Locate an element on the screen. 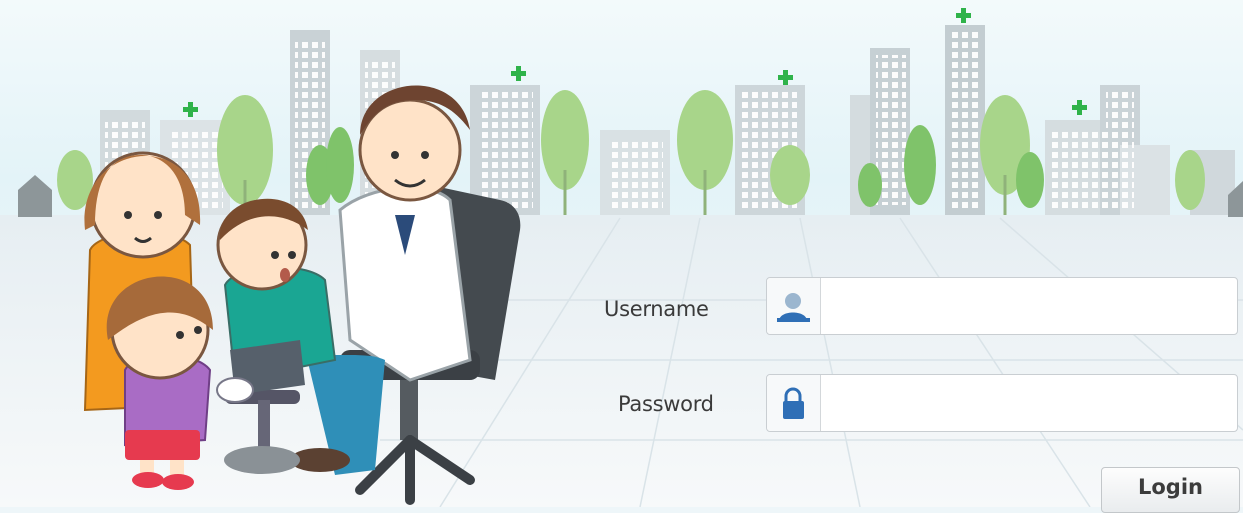 This screenshot has width=1243, height=513. username-label: Username is located at coordinates (656, 309).